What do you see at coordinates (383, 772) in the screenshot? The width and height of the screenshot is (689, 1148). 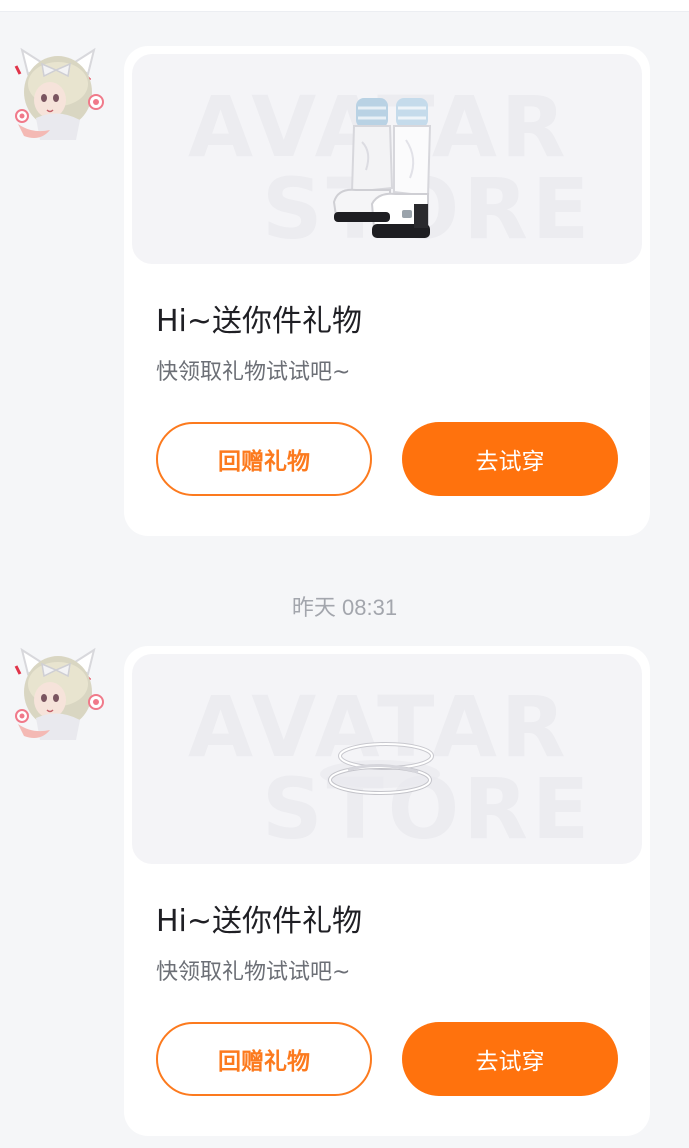 I see `halo-rings-icon` at bounding box center [383, 772].